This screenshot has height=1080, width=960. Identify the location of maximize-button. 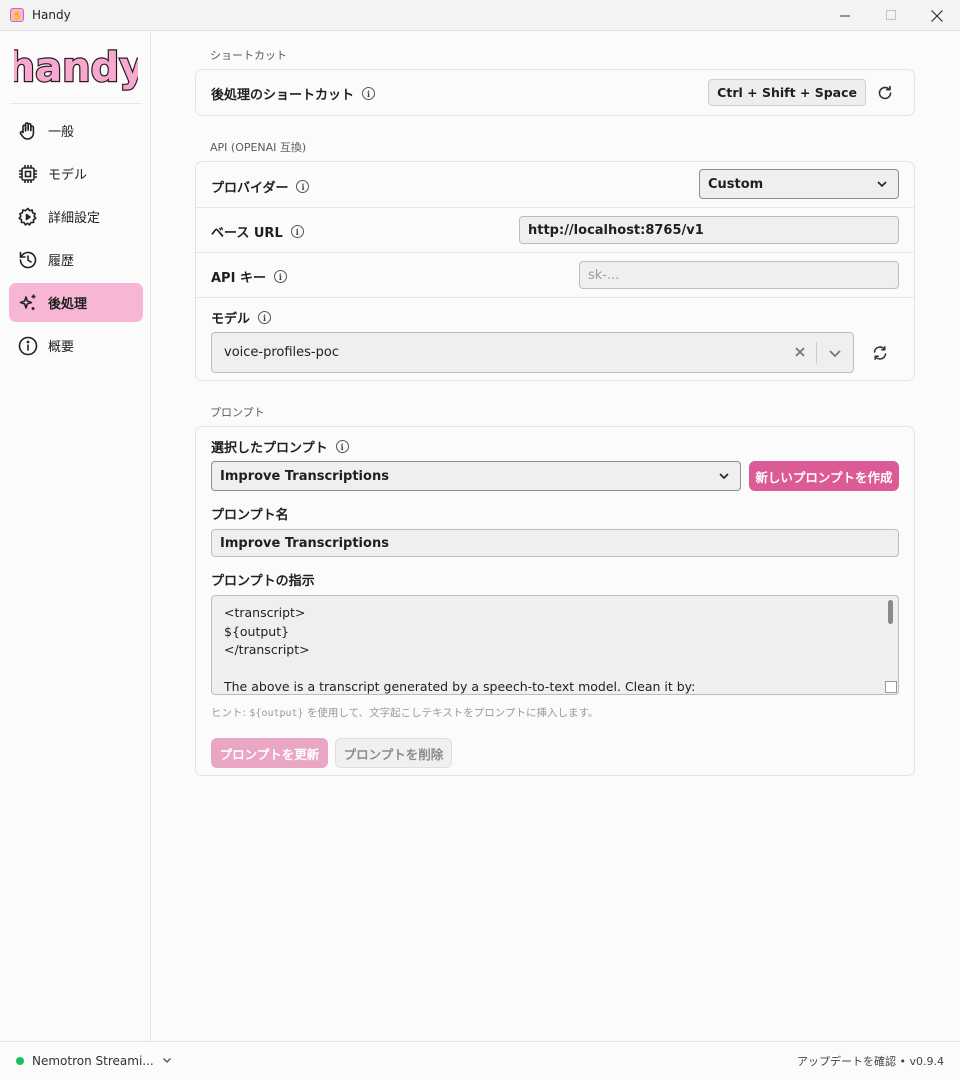
(891, 15).